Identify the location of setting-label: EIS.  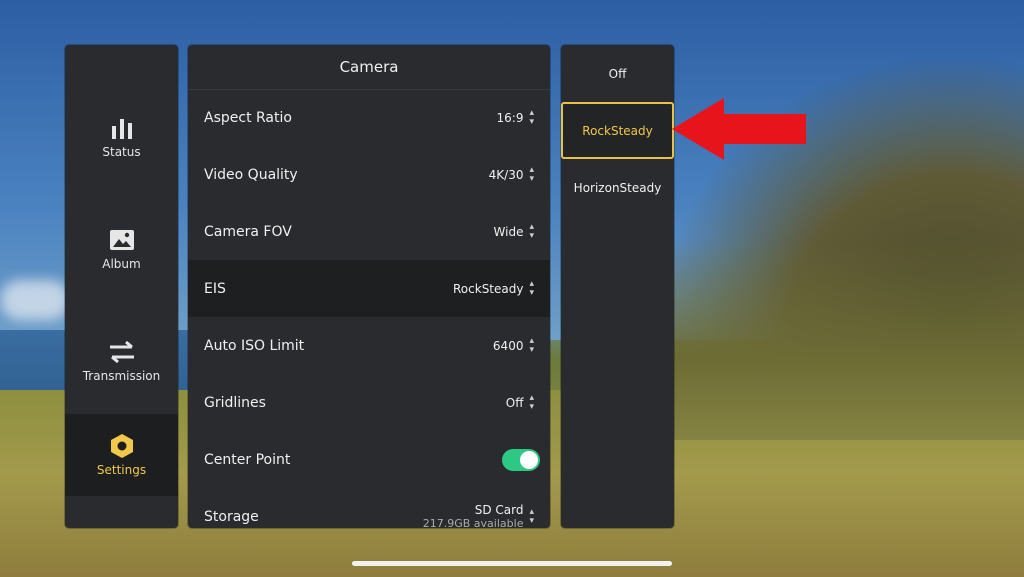
(215, 288).